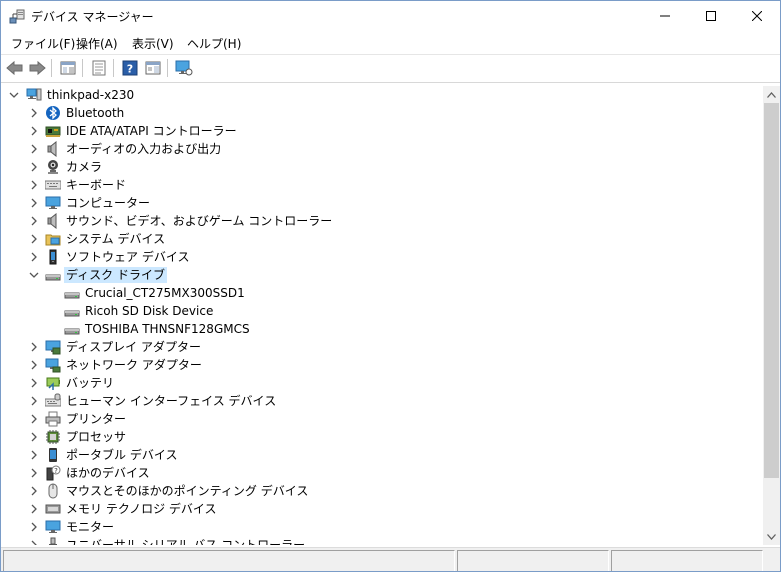  Describe the element at coordinates (130, 68) in the screenshot. I see `help-button: ?` at that location.